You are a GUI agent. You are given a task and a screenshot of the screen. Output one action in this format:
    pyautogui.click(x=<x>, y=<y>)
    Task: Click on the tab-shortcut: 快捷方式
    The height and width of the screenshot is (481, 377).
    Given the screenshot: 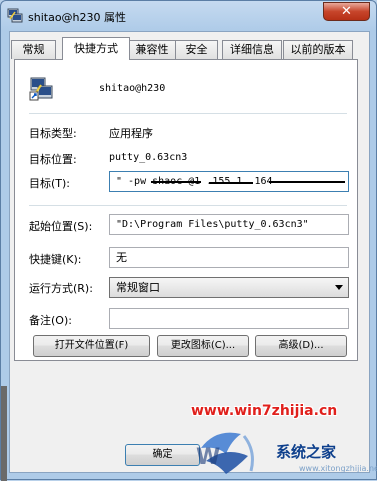 What is the action you would take?
    pyautogui.click(x=96, y=48)
    